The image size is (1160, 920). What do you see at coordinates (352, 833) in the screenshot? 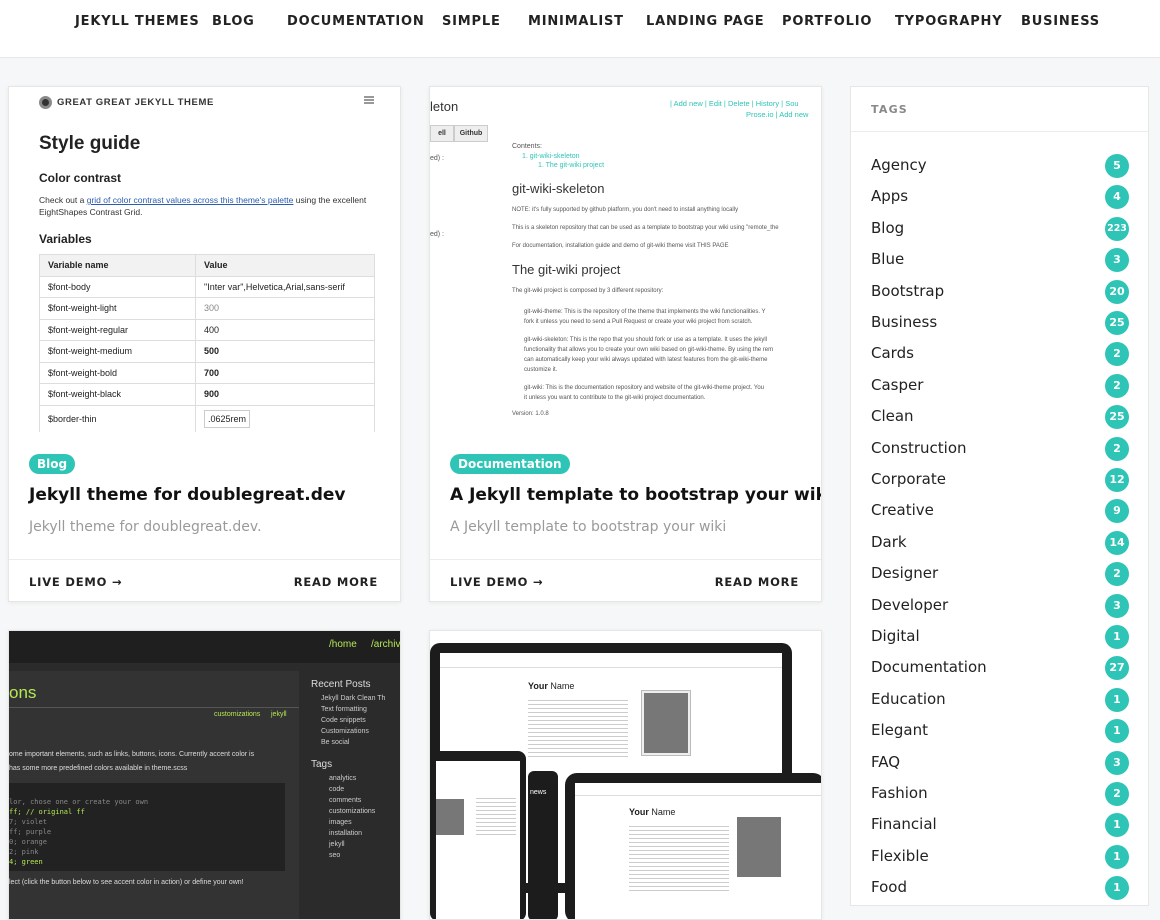
I see `dark-tag-link: installation` at bounding box center [352, 833].